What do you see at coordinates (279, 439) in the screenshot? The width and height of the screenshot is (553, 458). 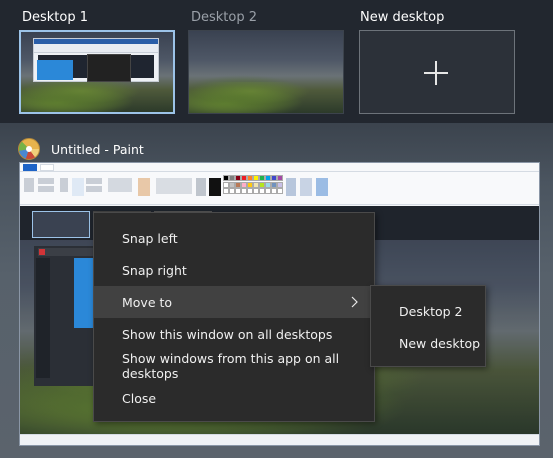 I see `paint-status-bar` at bounding box center [279, 439].